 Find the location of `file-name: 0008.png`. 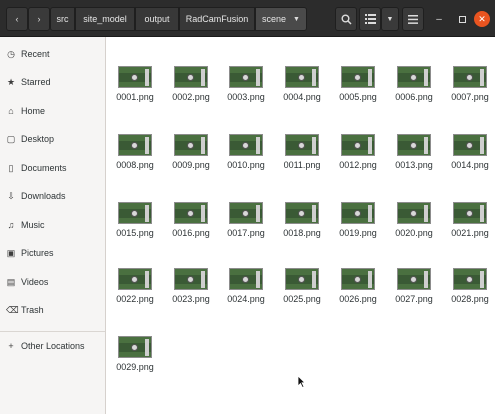

file-name: 0008.png is located at coordinates (135, 165).